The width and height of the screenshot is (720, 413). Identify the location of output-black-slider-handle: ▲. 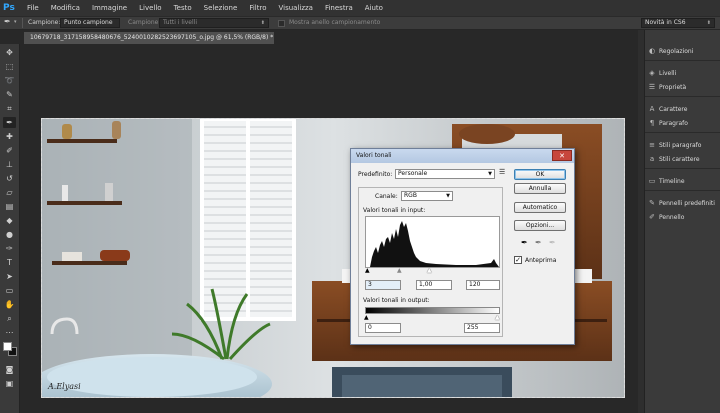
(366, 317).